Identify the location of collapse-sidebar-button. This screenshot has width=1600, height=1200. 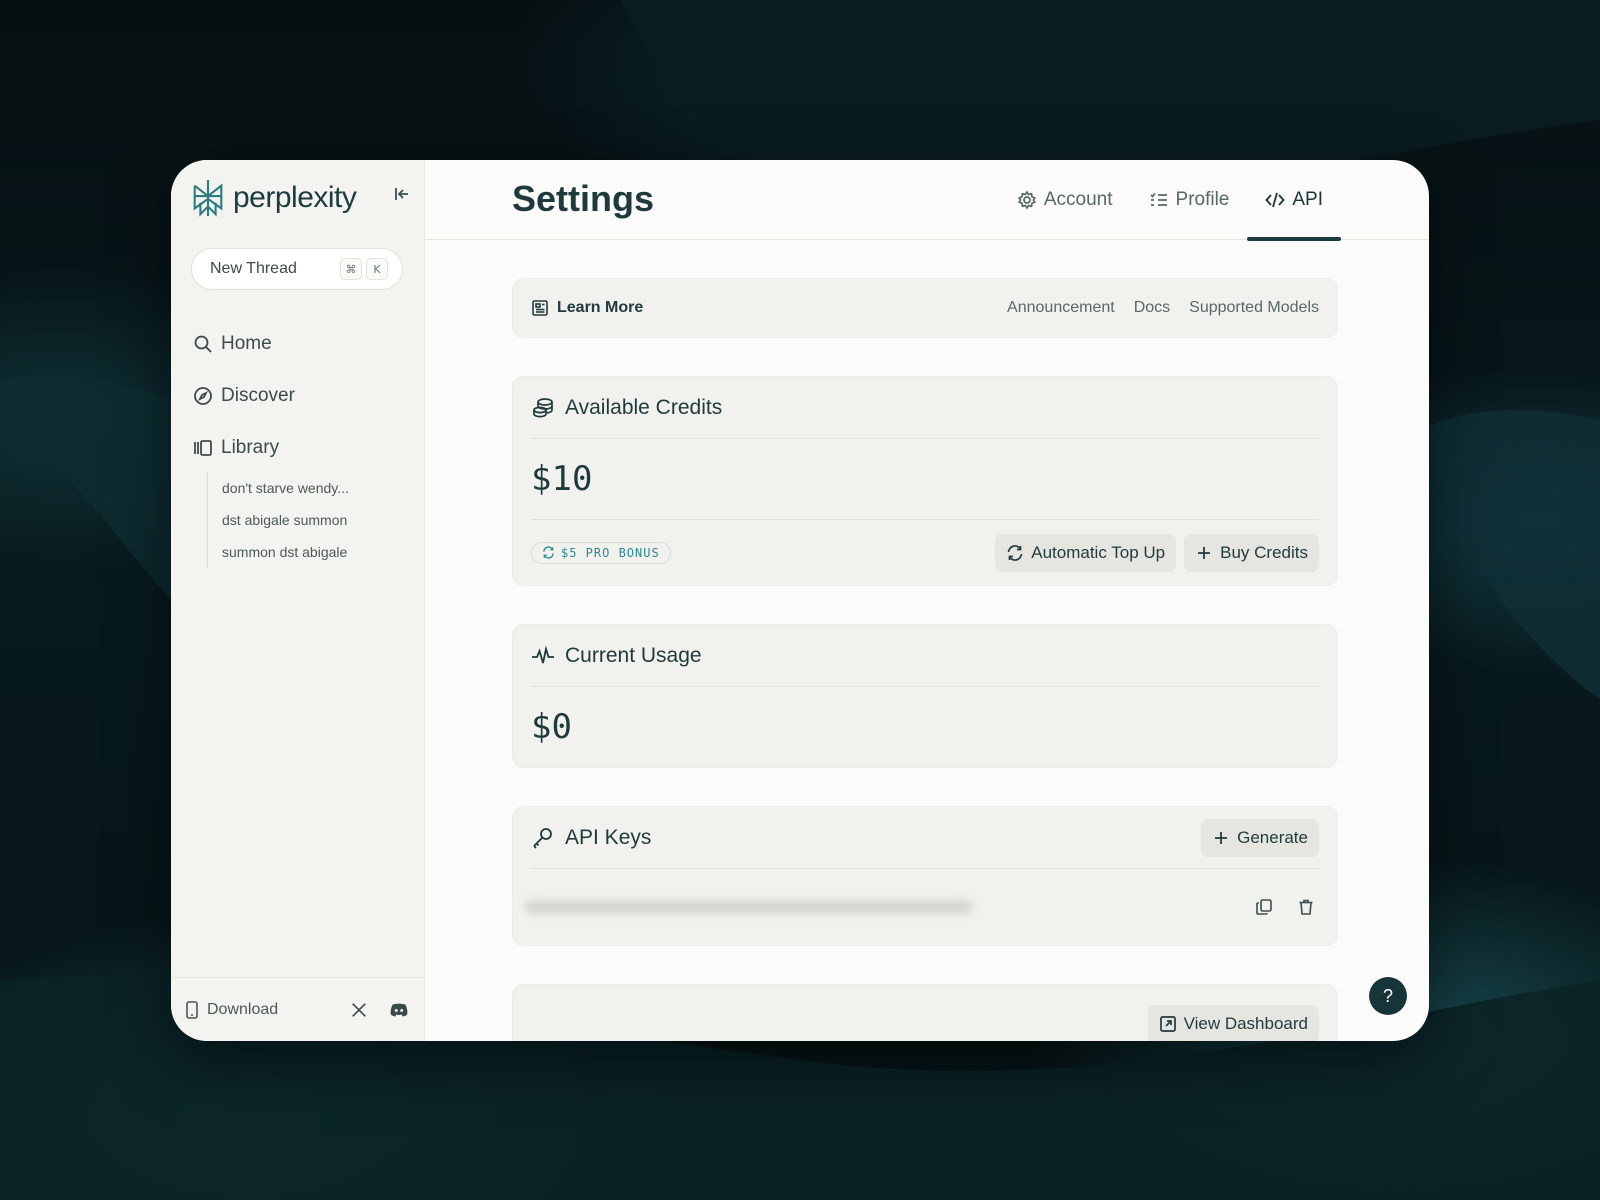
(402, 196).